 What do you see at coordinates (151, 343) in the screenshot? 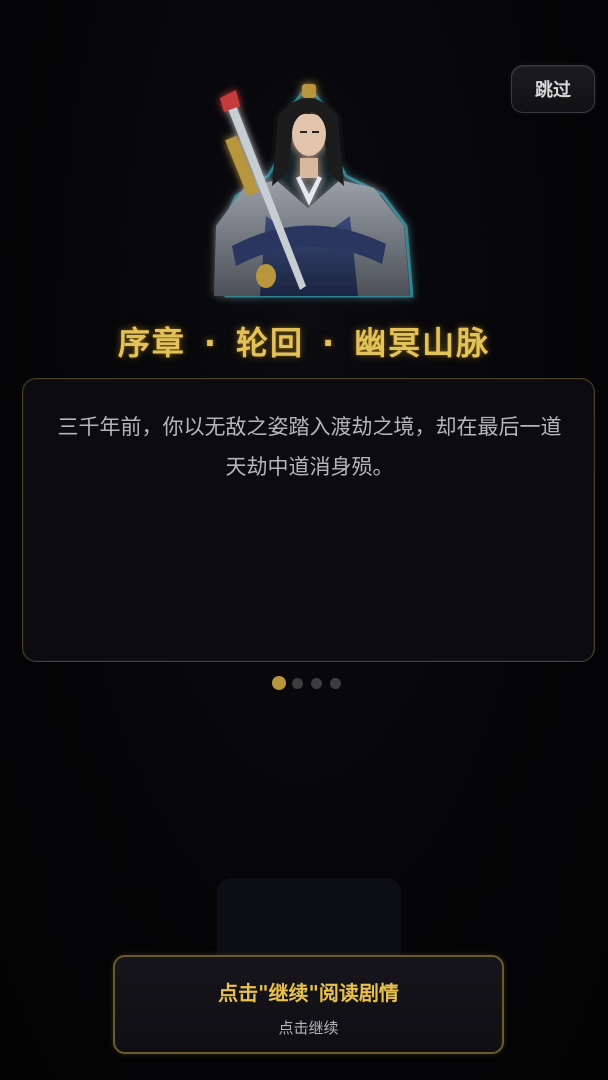
I see `chapter-part-1: 序章` at bounding box center [151, 343].